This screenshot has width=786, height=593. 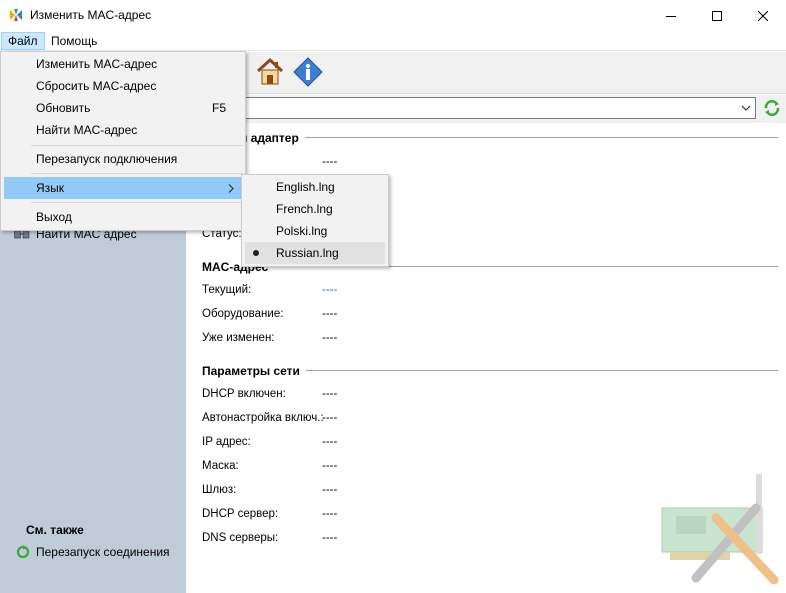 I want to click on menu-item-exit: Выход, so click(x=123, y=217).